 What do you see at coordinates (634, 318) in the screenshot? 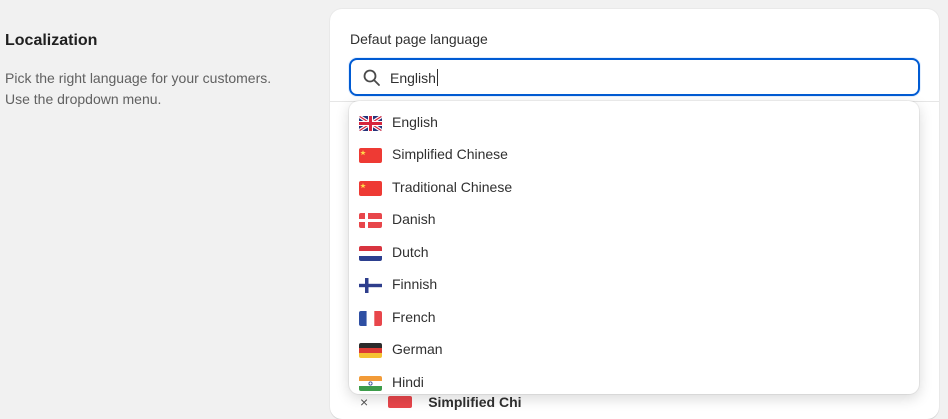
I see `option-french: French` at bounding box center [634, 318].